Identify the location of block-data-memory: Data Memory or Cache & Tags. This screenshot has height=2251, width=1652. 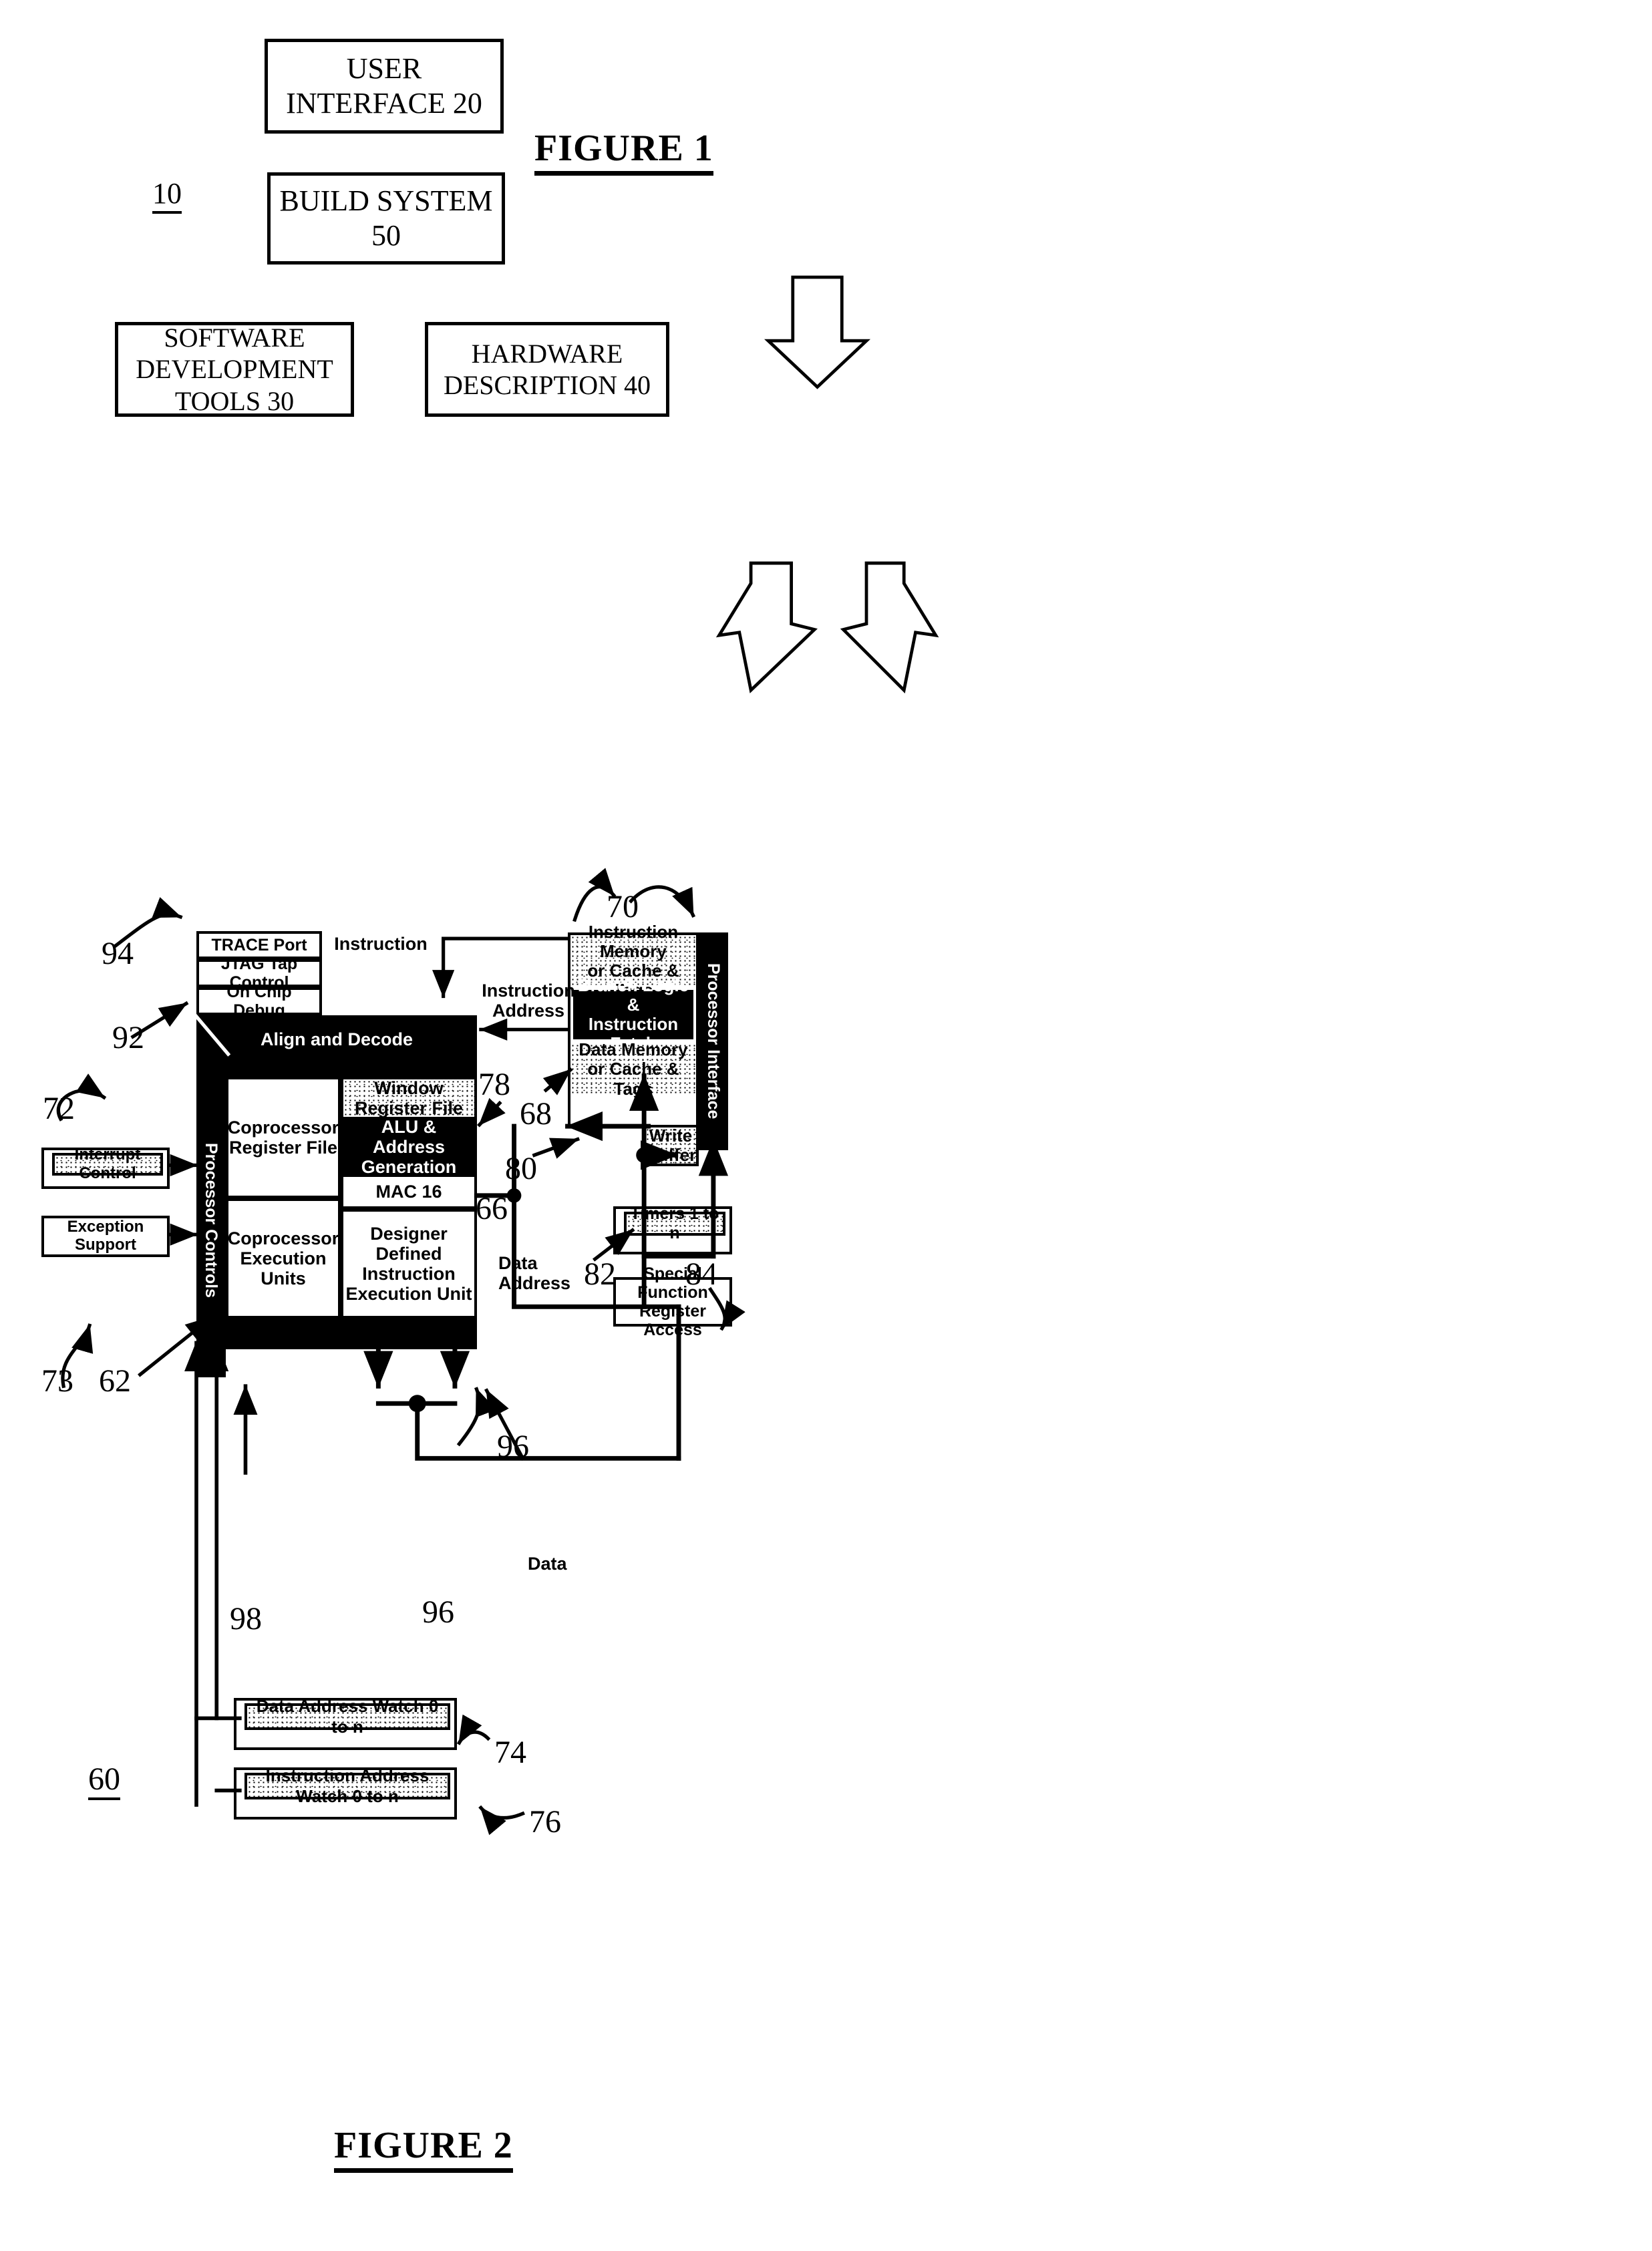
(633, 1069).